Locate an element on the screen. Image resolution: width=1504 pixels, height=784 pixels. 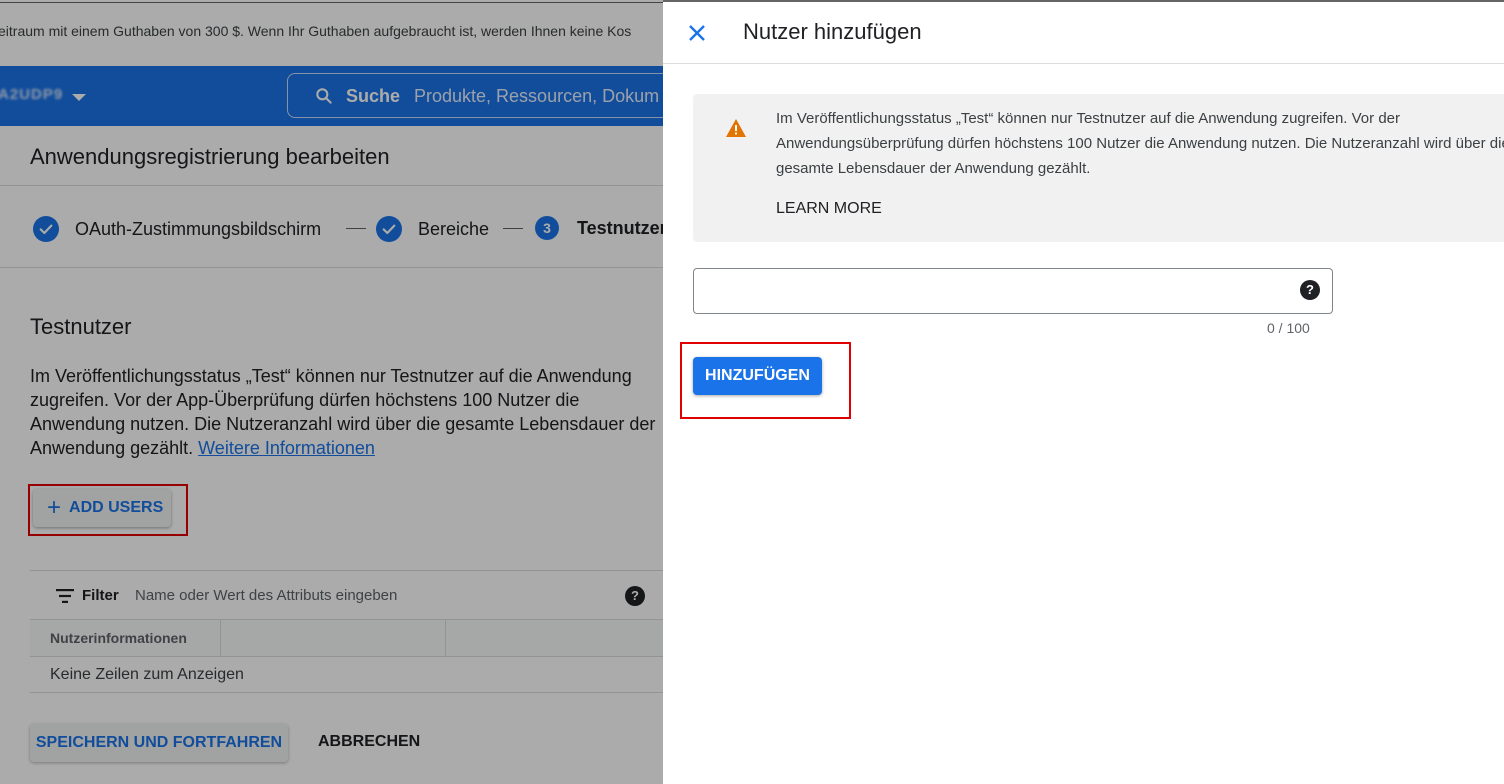
user-email-field: ? is located at coordinates (1013, 291).